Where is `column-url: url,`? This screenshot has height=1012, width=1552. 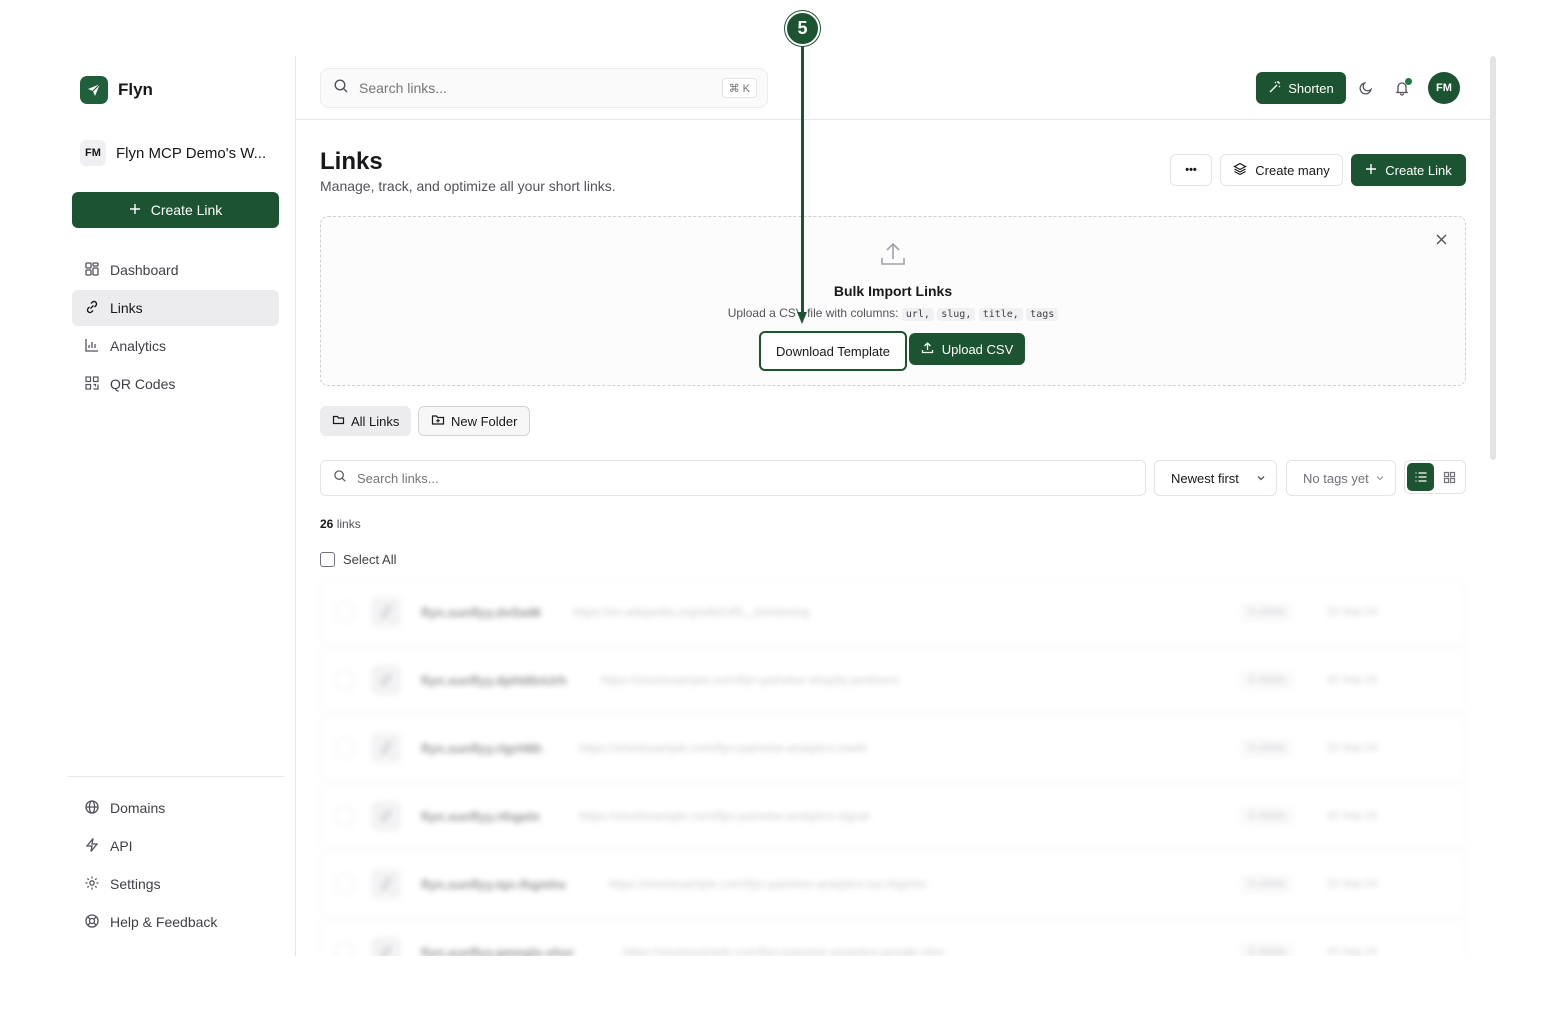
column-url: url, is located at coordinates (917, 314).